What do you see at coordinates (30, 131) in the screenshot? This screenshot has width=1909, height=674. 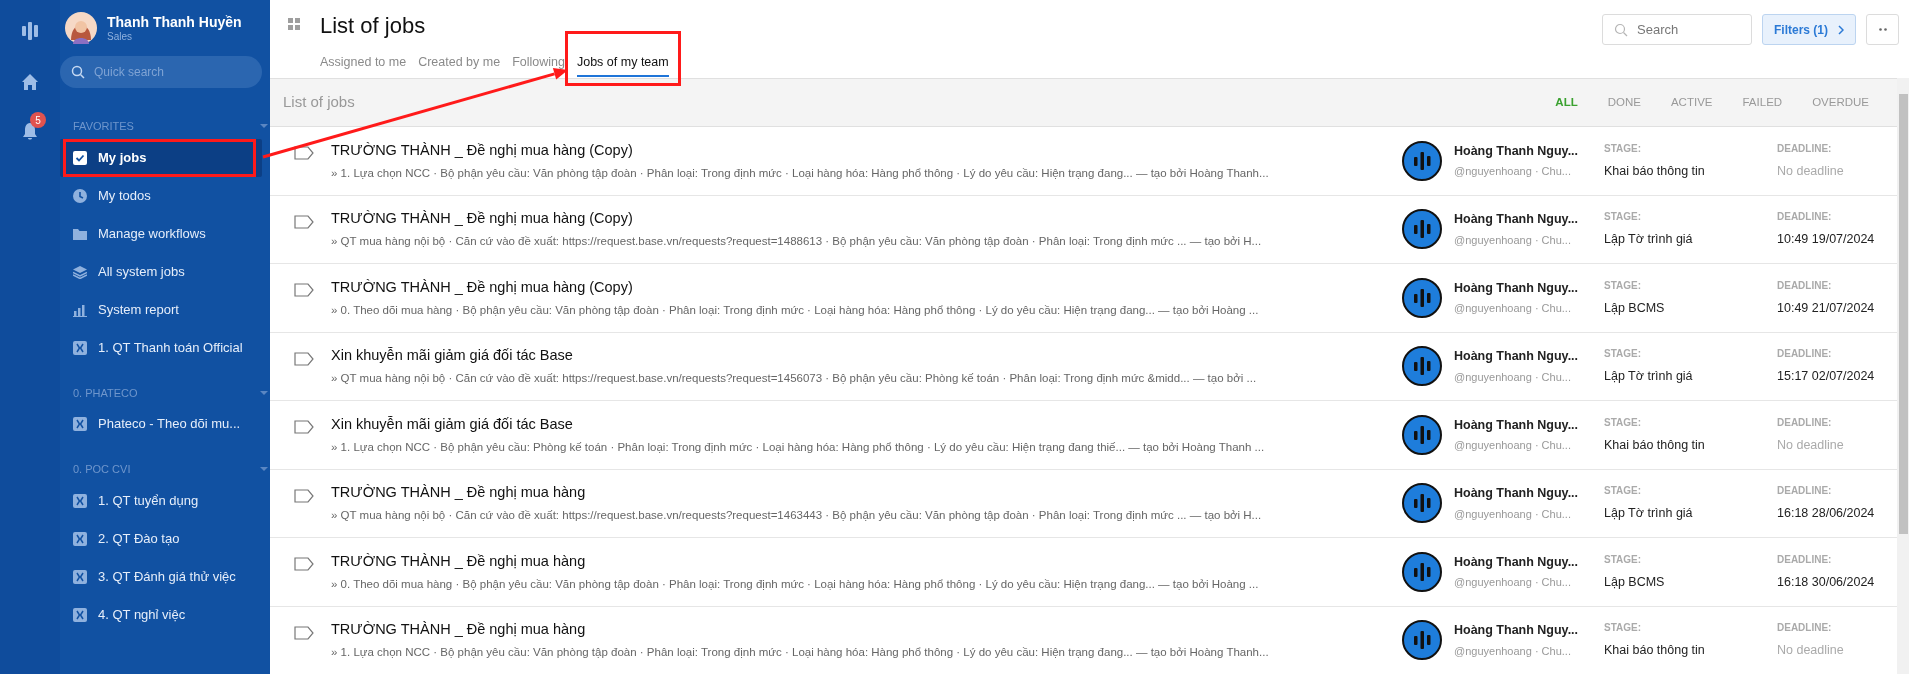 I see `bell-icon` at bounding box center [30, 131].